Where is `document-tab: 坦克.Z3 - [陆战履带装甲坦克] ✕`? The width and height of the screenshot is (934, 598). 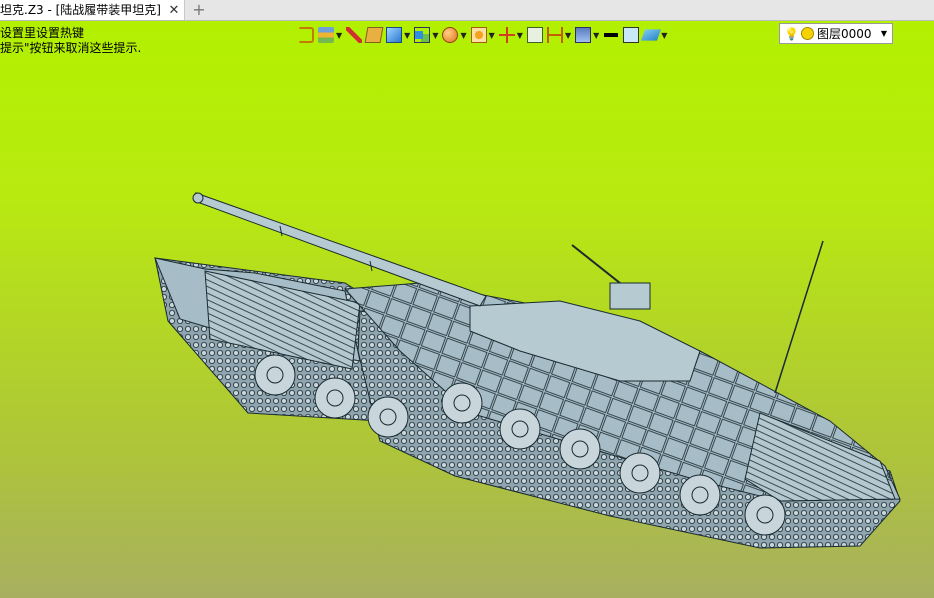 document-tab: 坦克.Z3 - [陆战履带装甲坦克] ✕ is located at coordinates (92, 10).